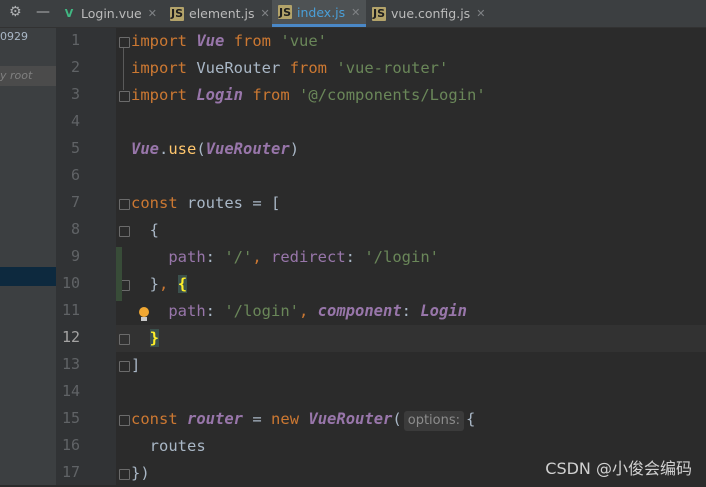 The image size is (706, 487). What do you see at coordinates (303, 419) in the screenshot?
I see `code-line-15: const router = new VueRouter(options:{` at bounding box center [303, 419].